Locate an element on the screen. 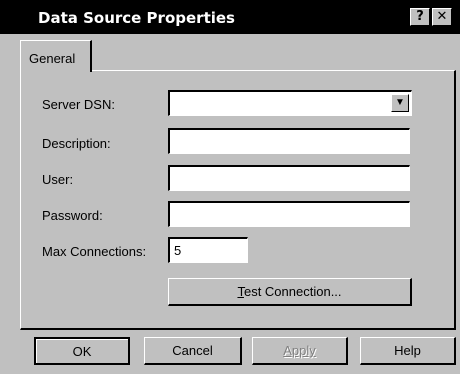 Image resolution: width=460 pixels, height=374 pixels. server-dsn-label: Server DSN: is located at coordinates (78, 104).